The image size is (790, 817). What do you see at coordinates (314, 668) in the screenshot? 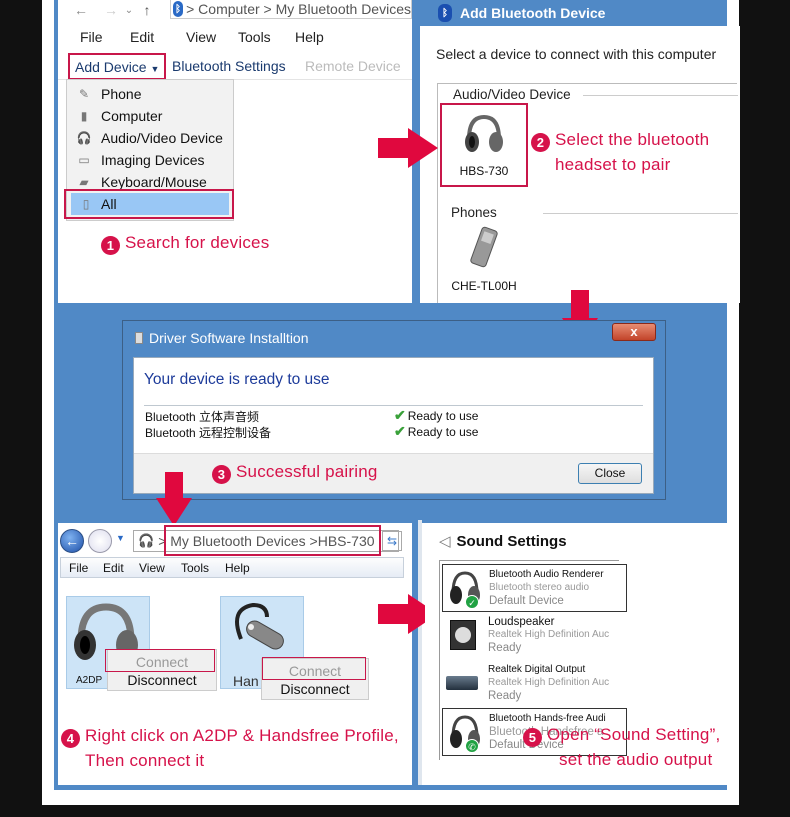
I see `highlight-connect-handsfree` at bounding box center [314, 668].